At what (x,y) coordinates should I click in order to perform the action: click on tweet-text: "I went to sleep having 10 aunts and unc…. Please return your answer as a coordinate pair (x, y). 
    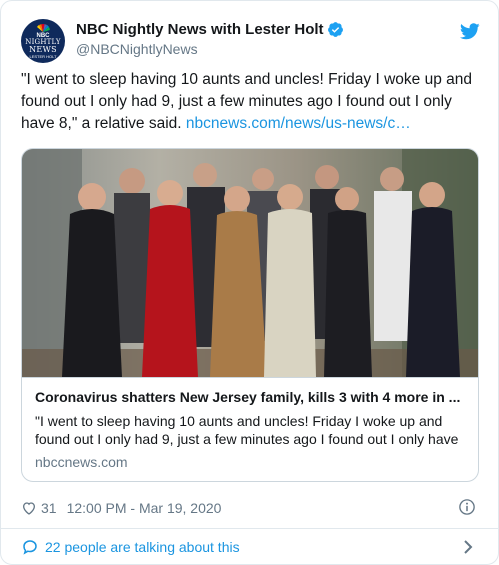
    Looking at the image, I should click on (252, 102).